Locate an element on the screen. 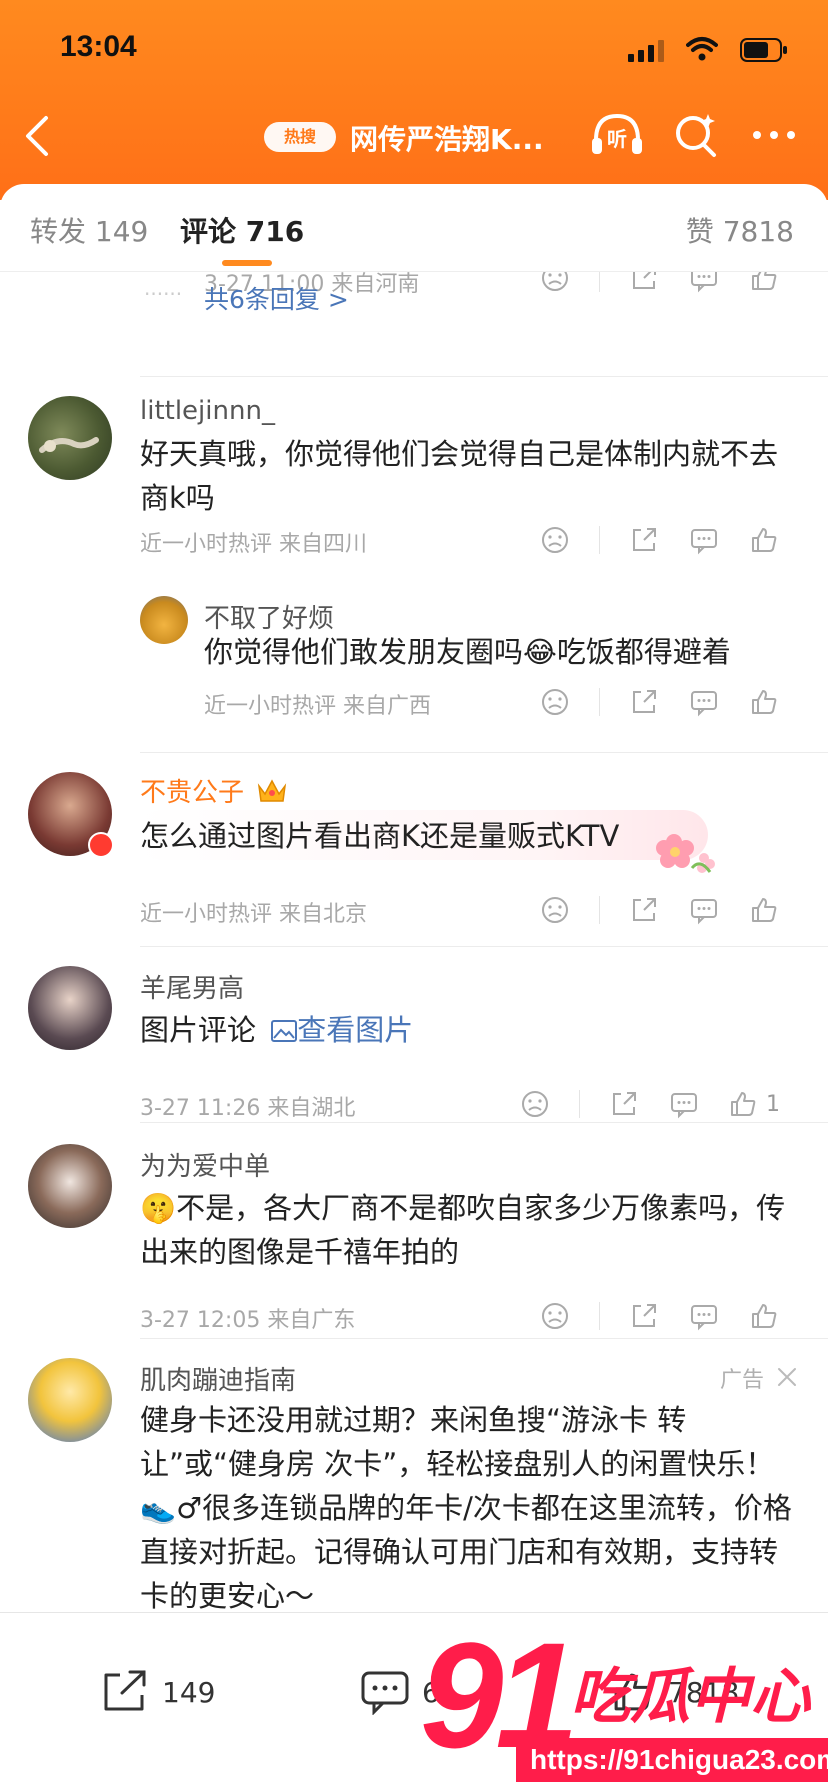 Image resolution: width=828 pixels, height=1792 pixels. watermark-cn: 吃瓜中心 is located at coordinates (690, 1697).